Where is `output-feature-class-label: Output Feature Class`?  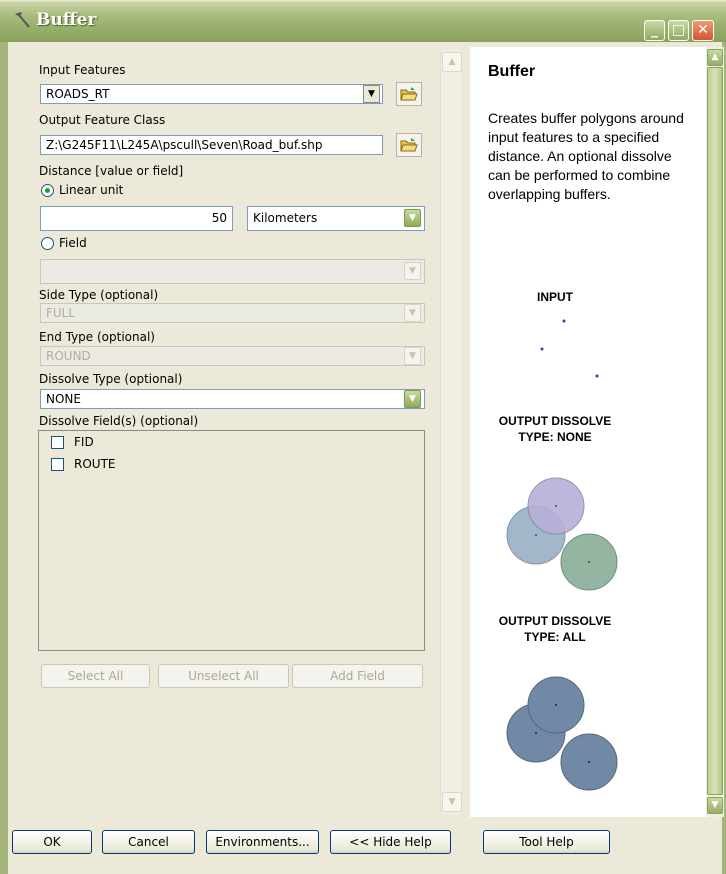
output-feature-class-label: Output Feature Class is located at coordinates (102, 120).